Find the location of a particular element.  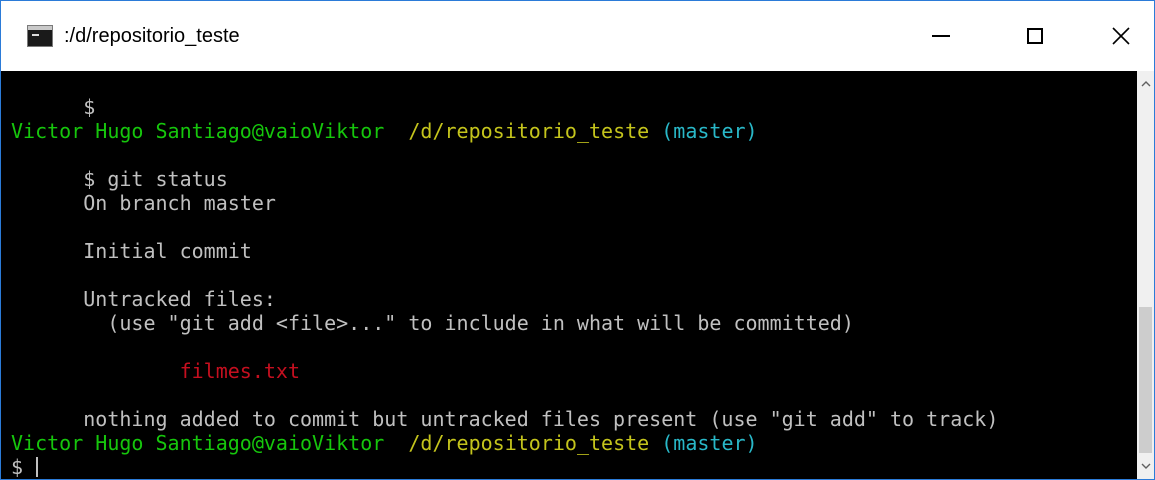

untracked-file-name: filmes.txt is located at coordinates (191, 371).